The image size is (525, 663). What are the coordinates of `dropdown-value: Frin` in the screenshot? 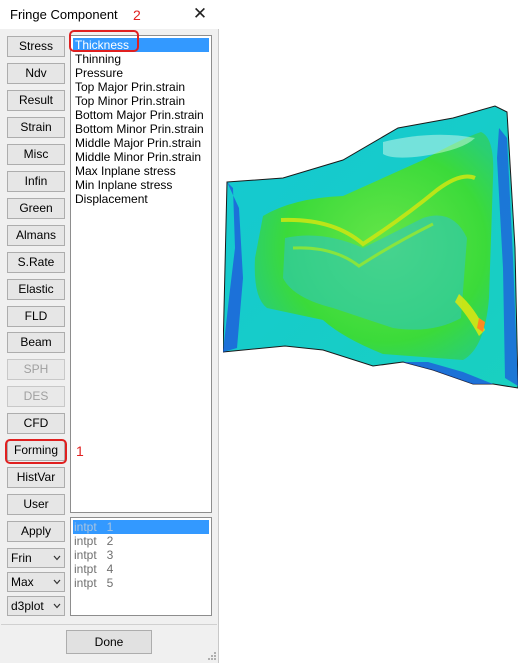 It's located at (21, 558).